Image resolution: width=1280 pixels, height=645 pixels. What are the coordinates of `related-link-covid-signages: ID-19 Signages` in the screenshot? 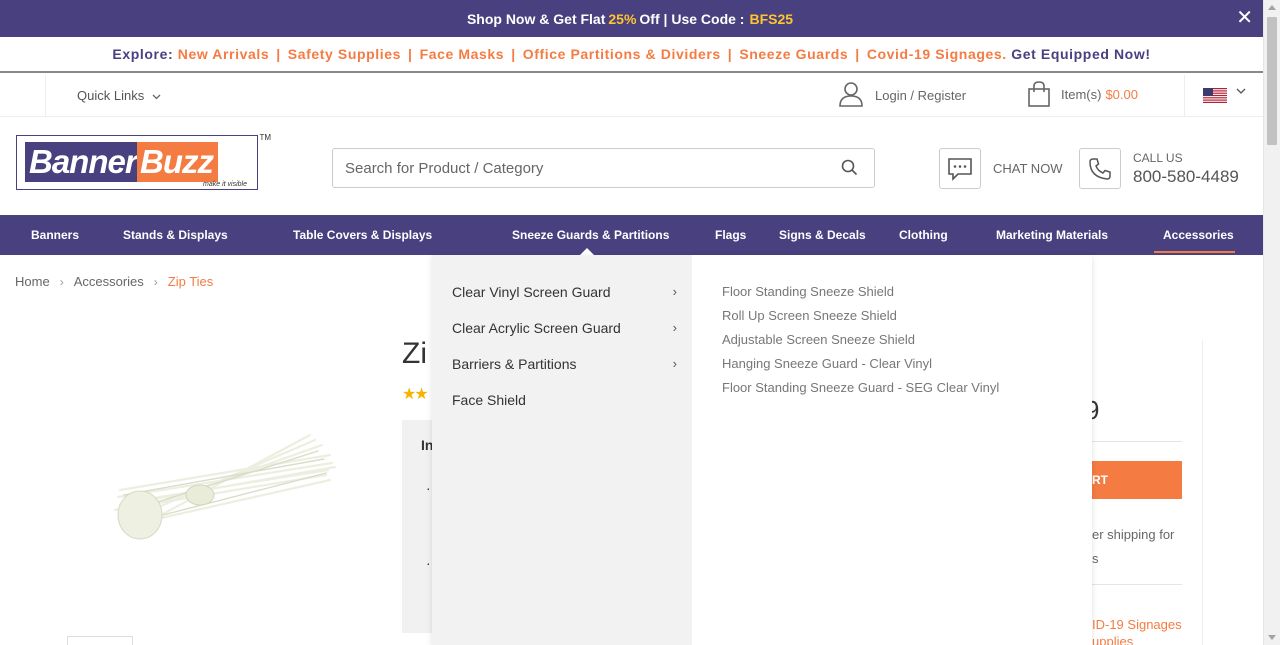 It's located at (1137, 624).